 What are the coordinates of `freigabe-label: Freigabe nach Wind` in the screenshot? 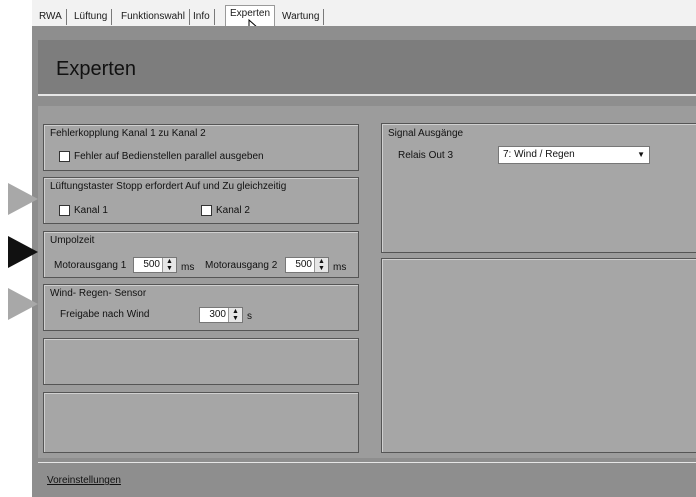 It's located at (105, 314).